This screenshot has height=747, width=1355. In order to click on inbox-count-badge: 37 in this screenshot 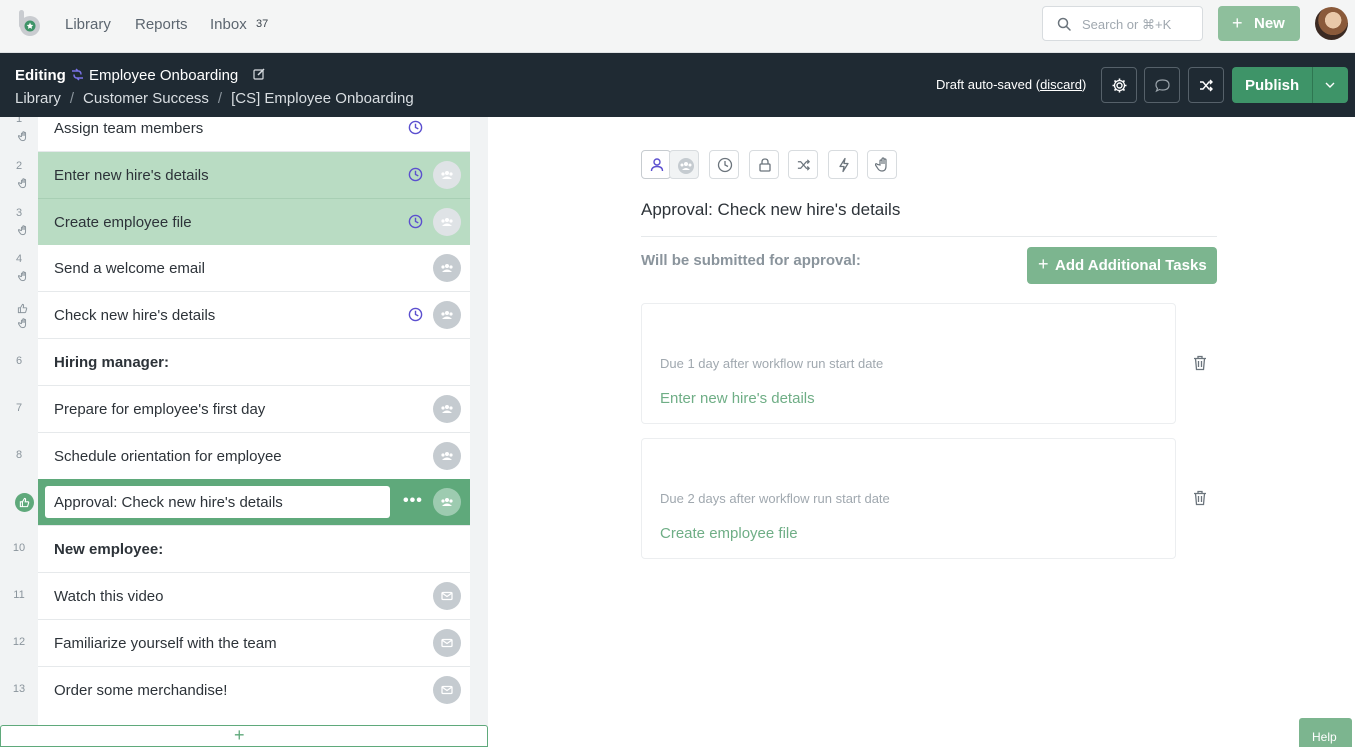, I will do `click(262, 24)`.